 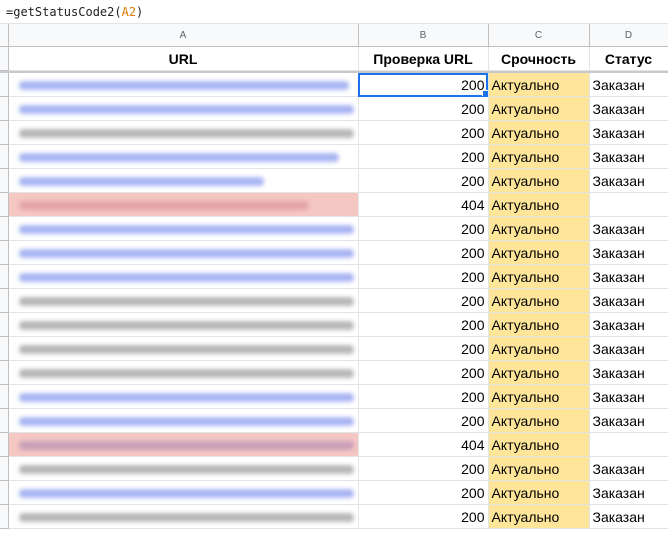 I want to click on status-cell, so click(x=628, y=204).